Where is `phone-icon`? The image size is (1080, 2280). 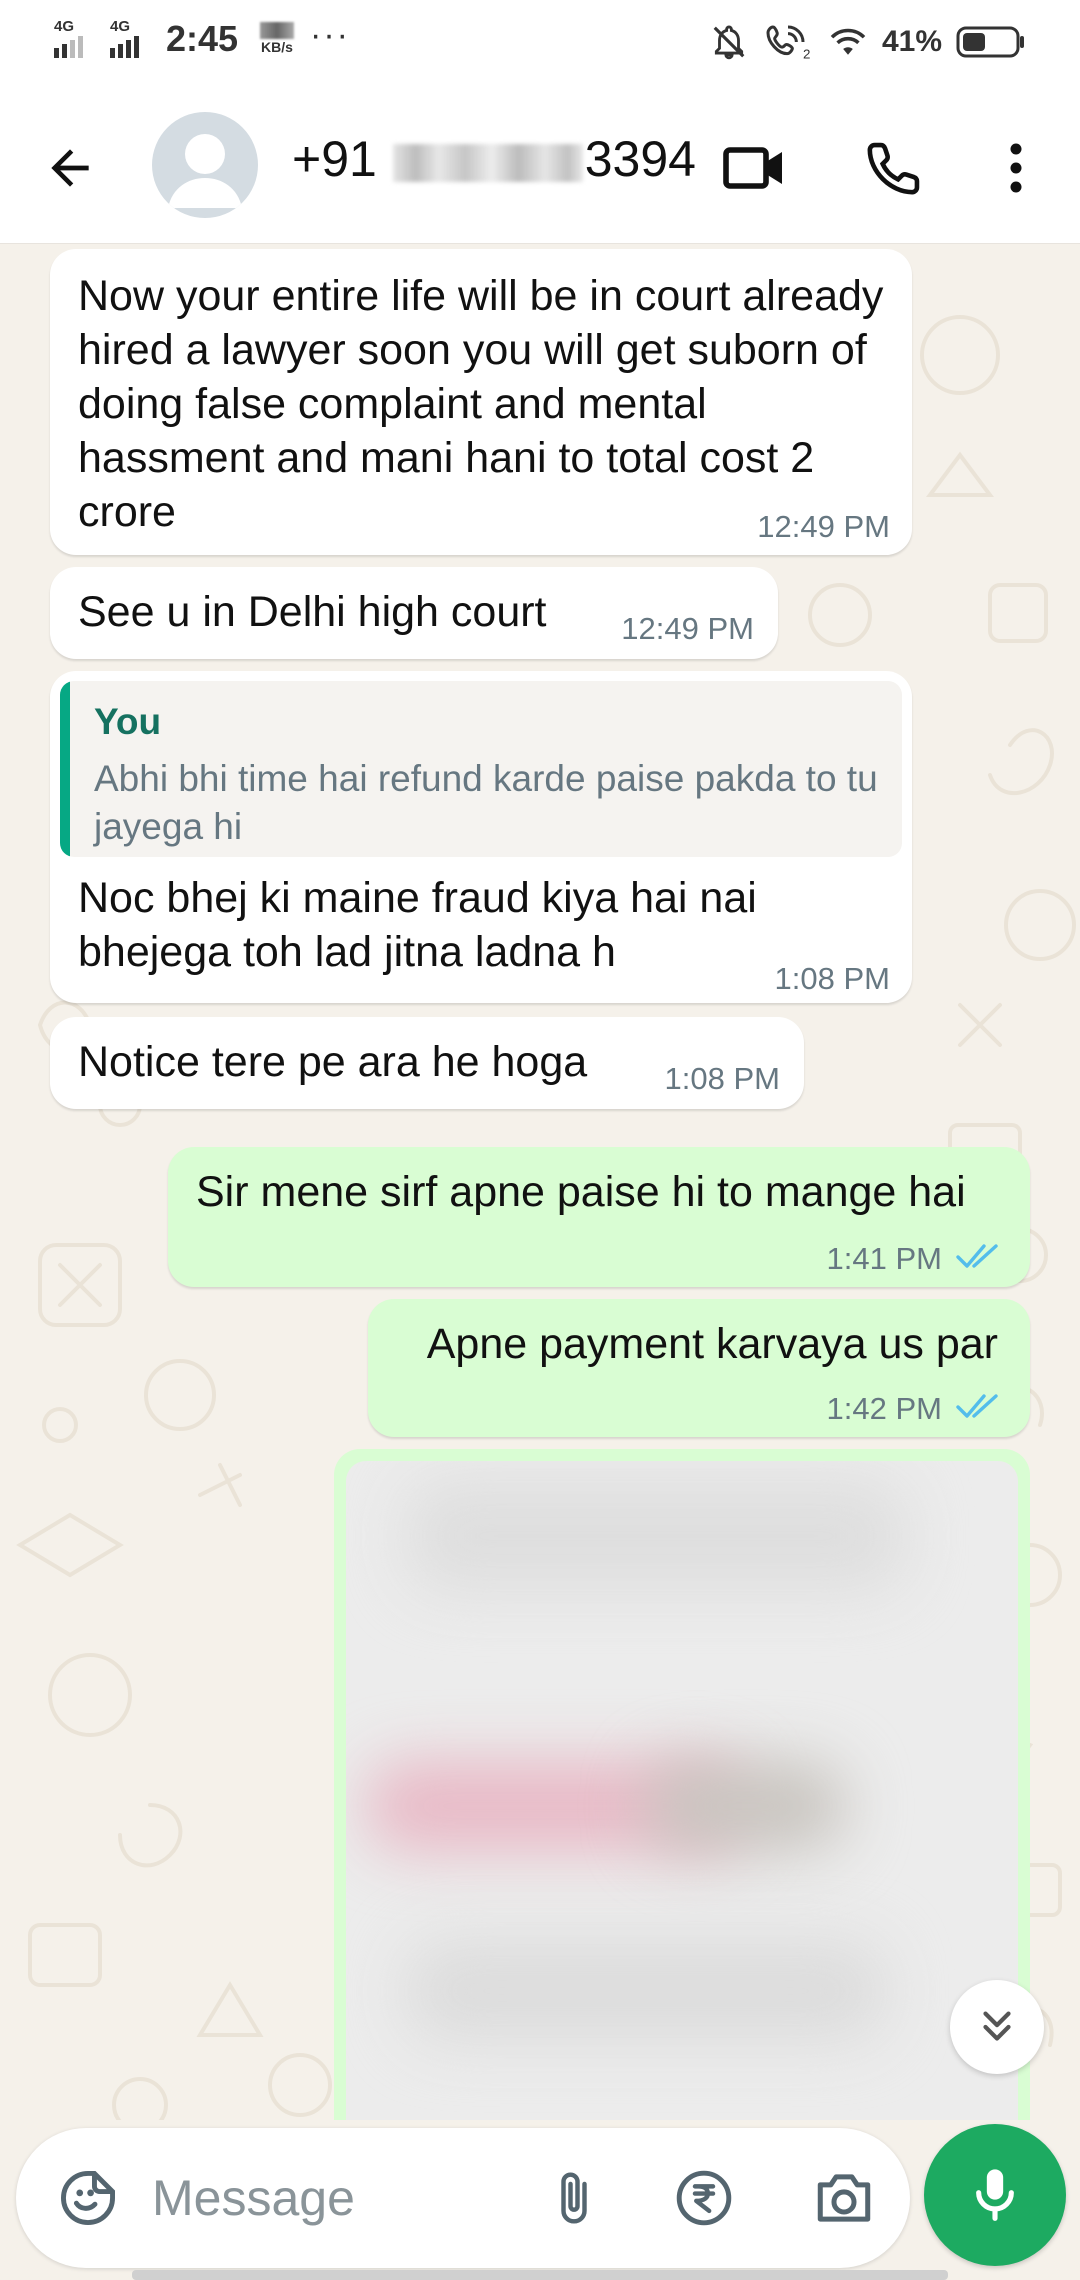
phone-icon is located at coordinates (893, 168).